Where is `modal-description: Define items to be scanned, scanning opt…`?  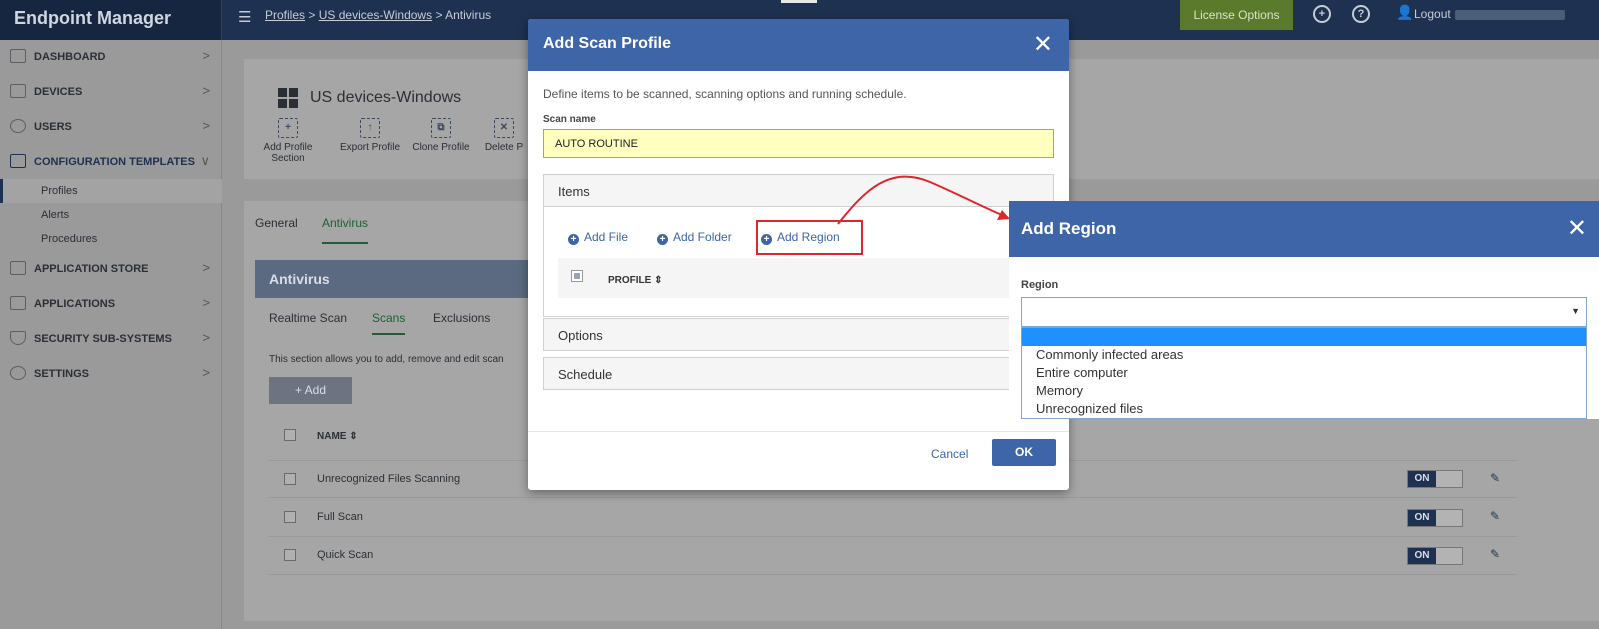 modal-description: Define items to be scanned, scanning opt… is located at coordinates (725, 94).